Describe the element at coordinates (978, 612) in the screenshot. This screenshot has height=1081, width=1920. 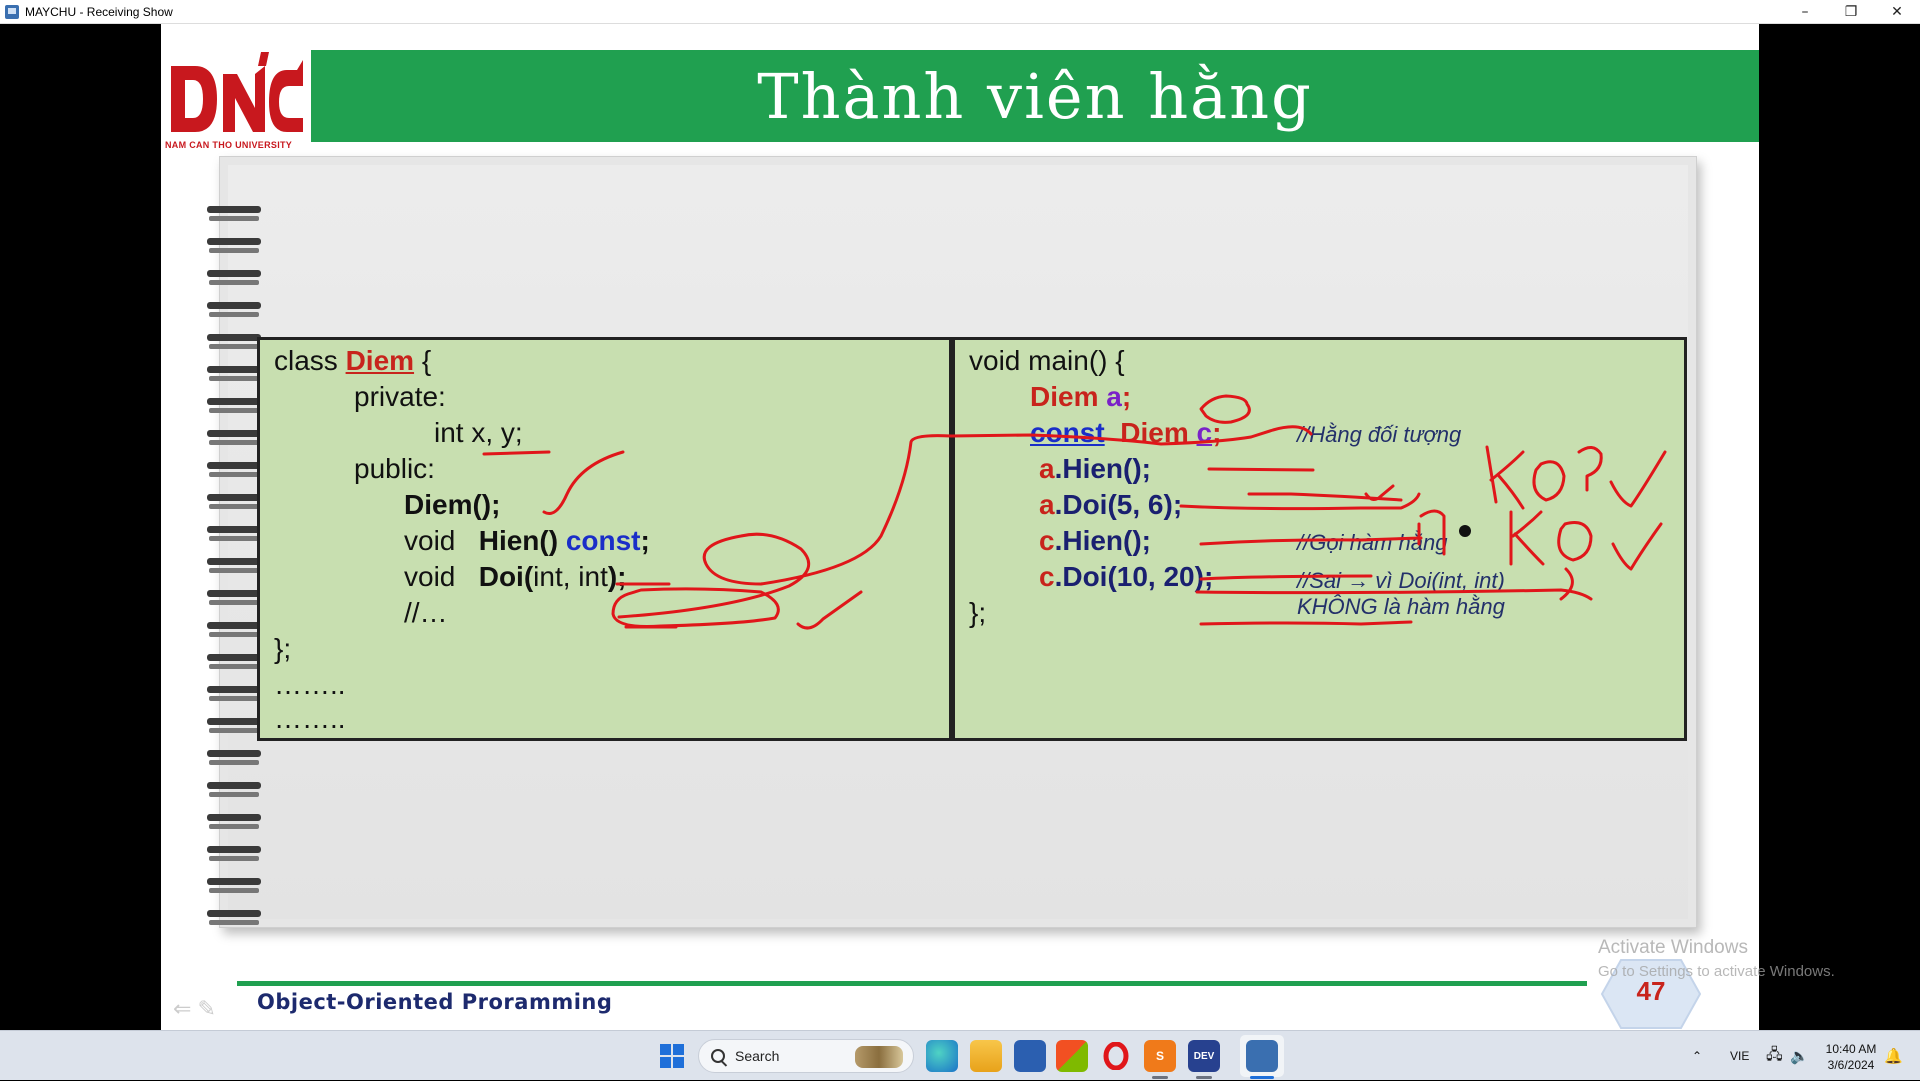
I see `code-line-main-end: };` at that location.